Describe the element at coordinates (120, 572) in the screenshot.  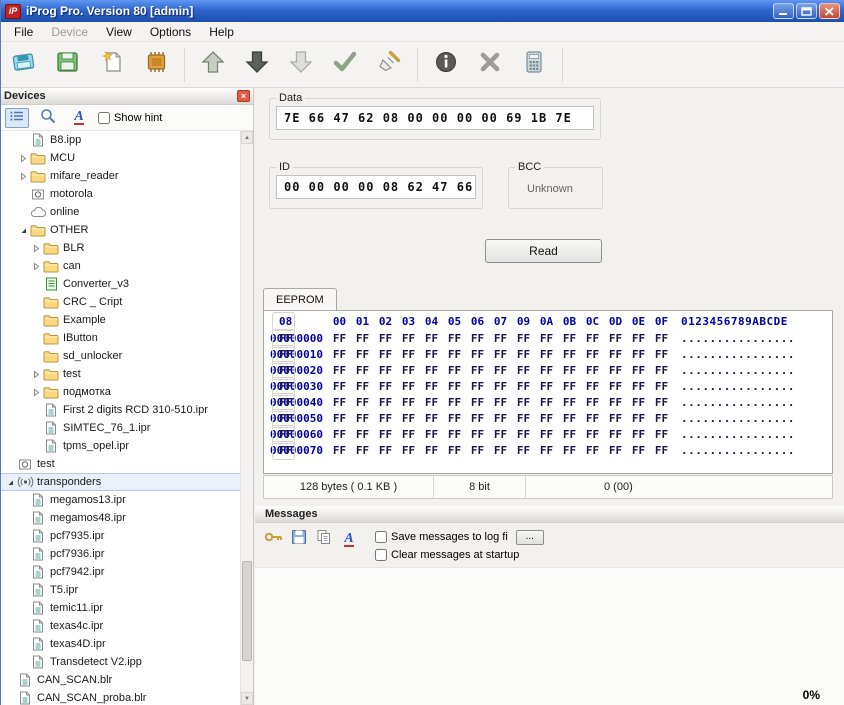
I see `tree-item-pcf7942-ipr: pcf7942.ipr` at that location.